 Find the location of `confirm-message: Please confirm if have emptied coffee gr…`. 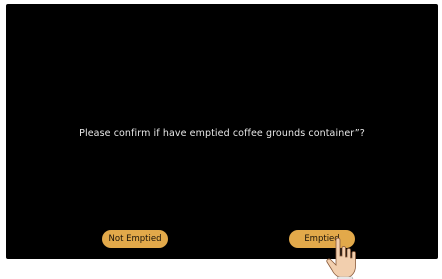

confirm-message: Please confirm if have emptied coffee gr… is located at coordinates (222, 133).